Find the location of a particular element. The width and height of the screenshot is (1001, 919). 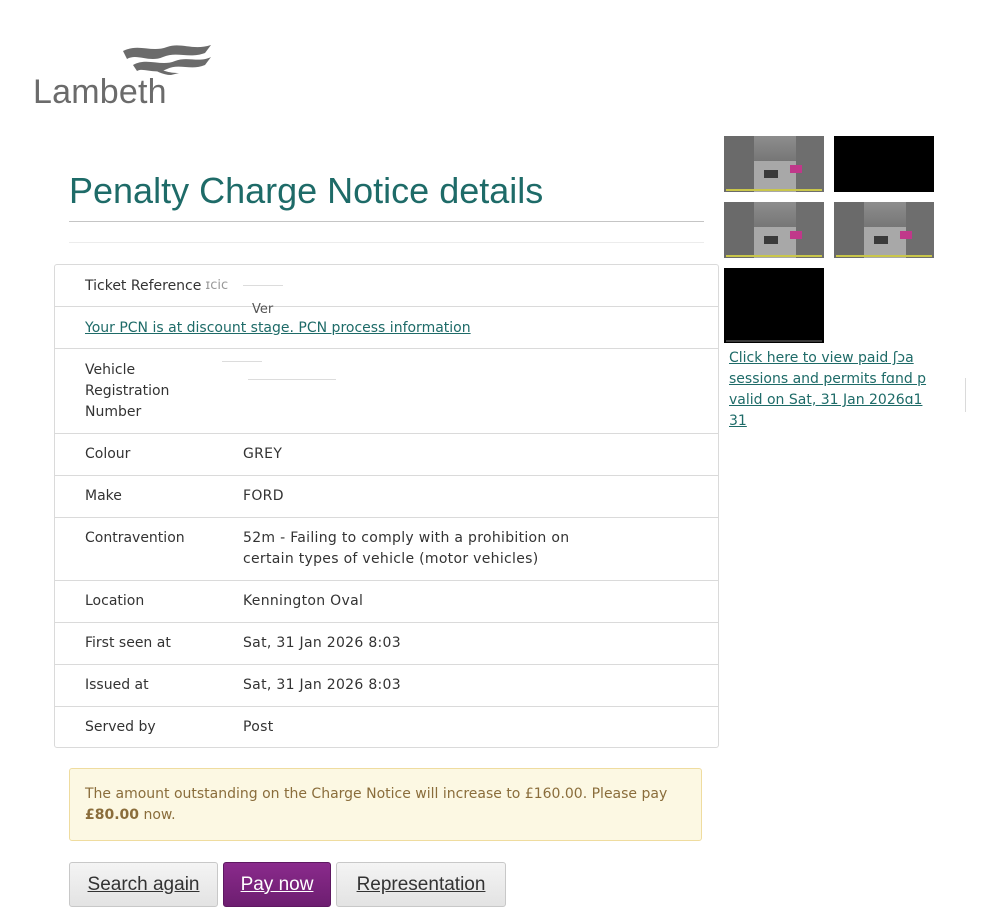

lambeth-logo: Lambeth is located at coordinates (125, 78).